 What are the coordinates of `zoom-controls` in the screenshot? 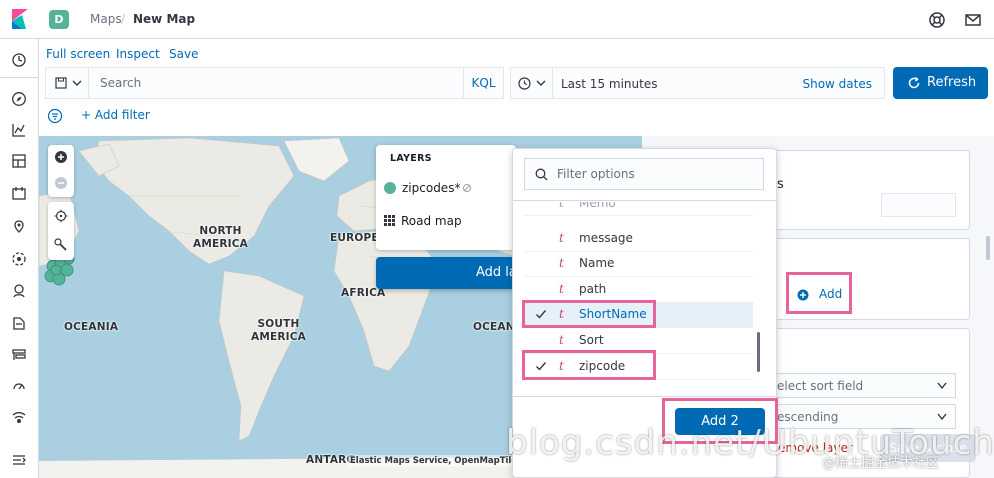 It's located at (61, 171).